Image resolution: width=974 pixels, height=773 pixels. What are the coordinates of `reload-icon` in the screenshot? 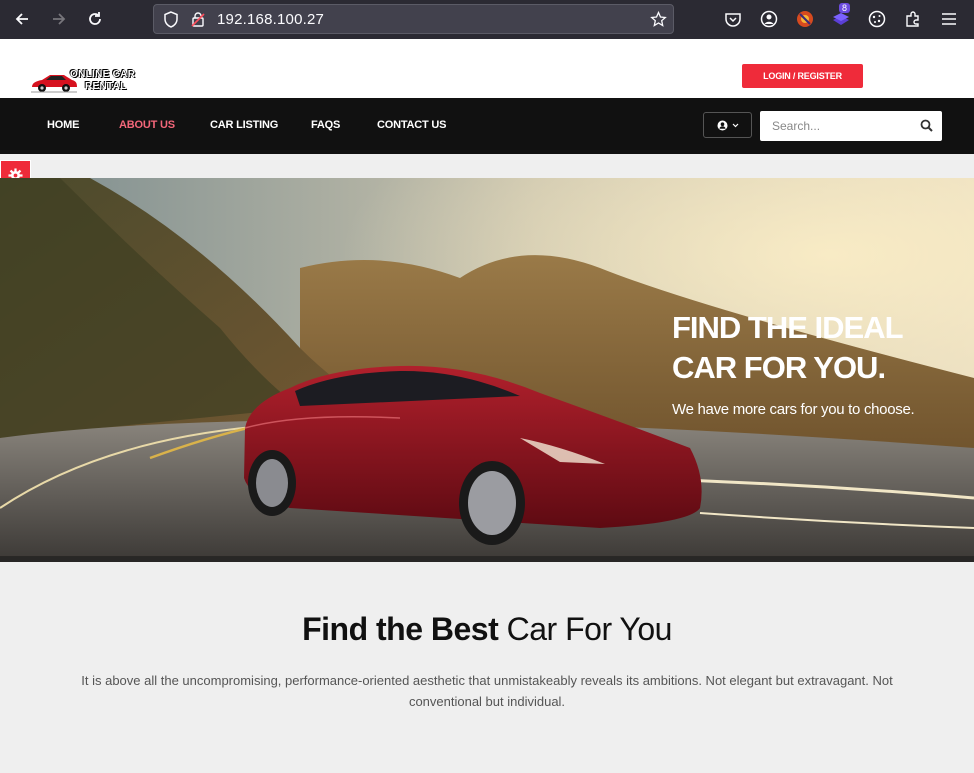 It's located at (95, 18).